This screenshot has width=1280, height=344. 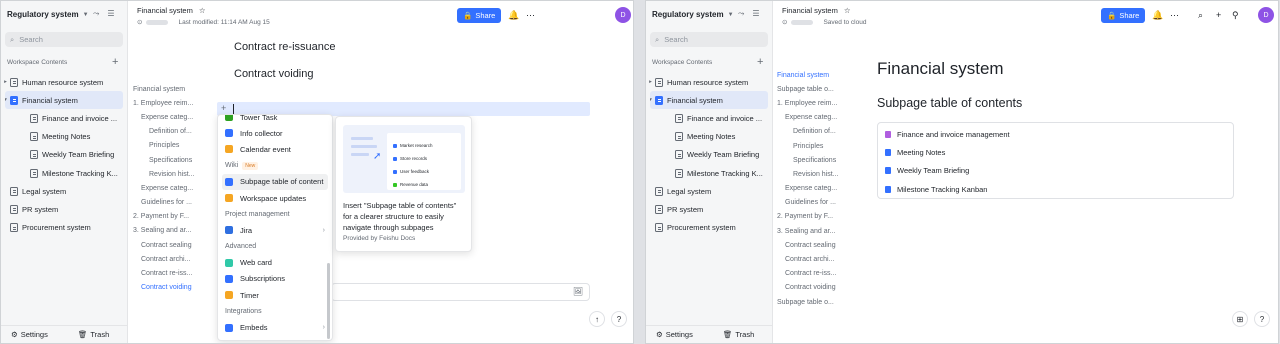 I want to click on toc-item-milestone-tracking-kanban: Milestone Tracking Kanban, so click(x=936, y=189).